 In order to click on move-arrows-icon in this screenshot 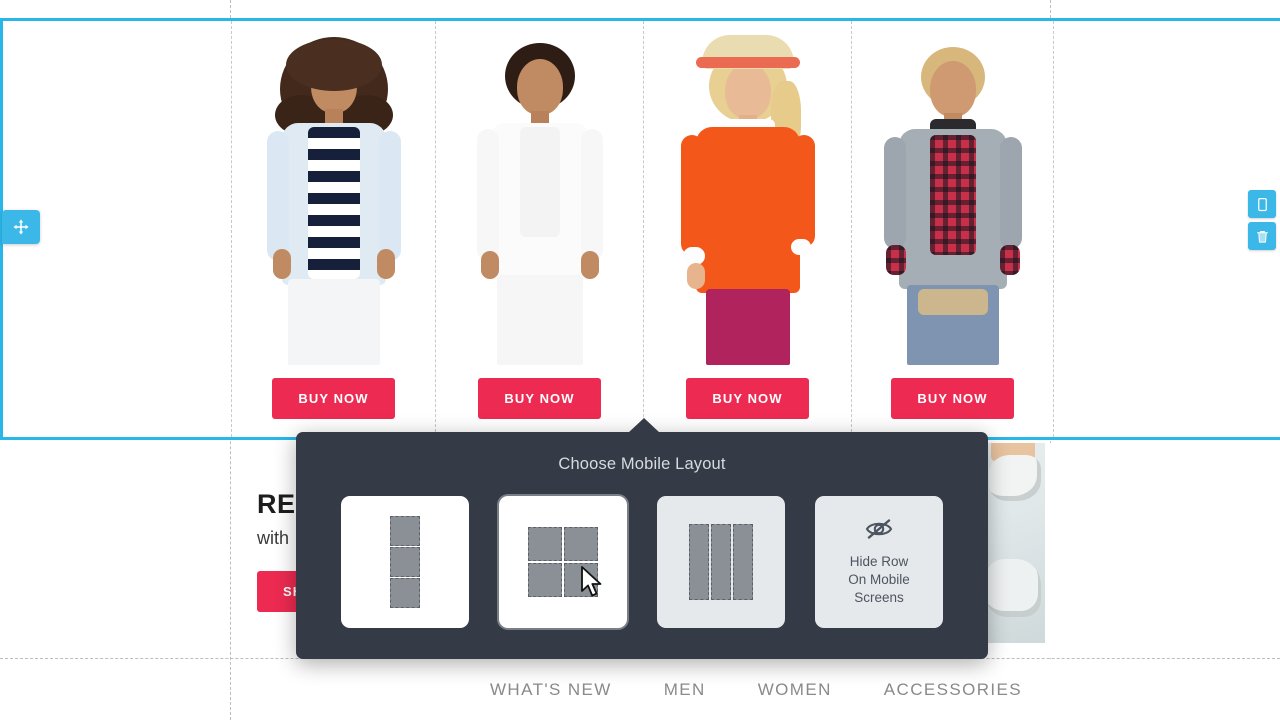, I will do `click(21, 227)`.